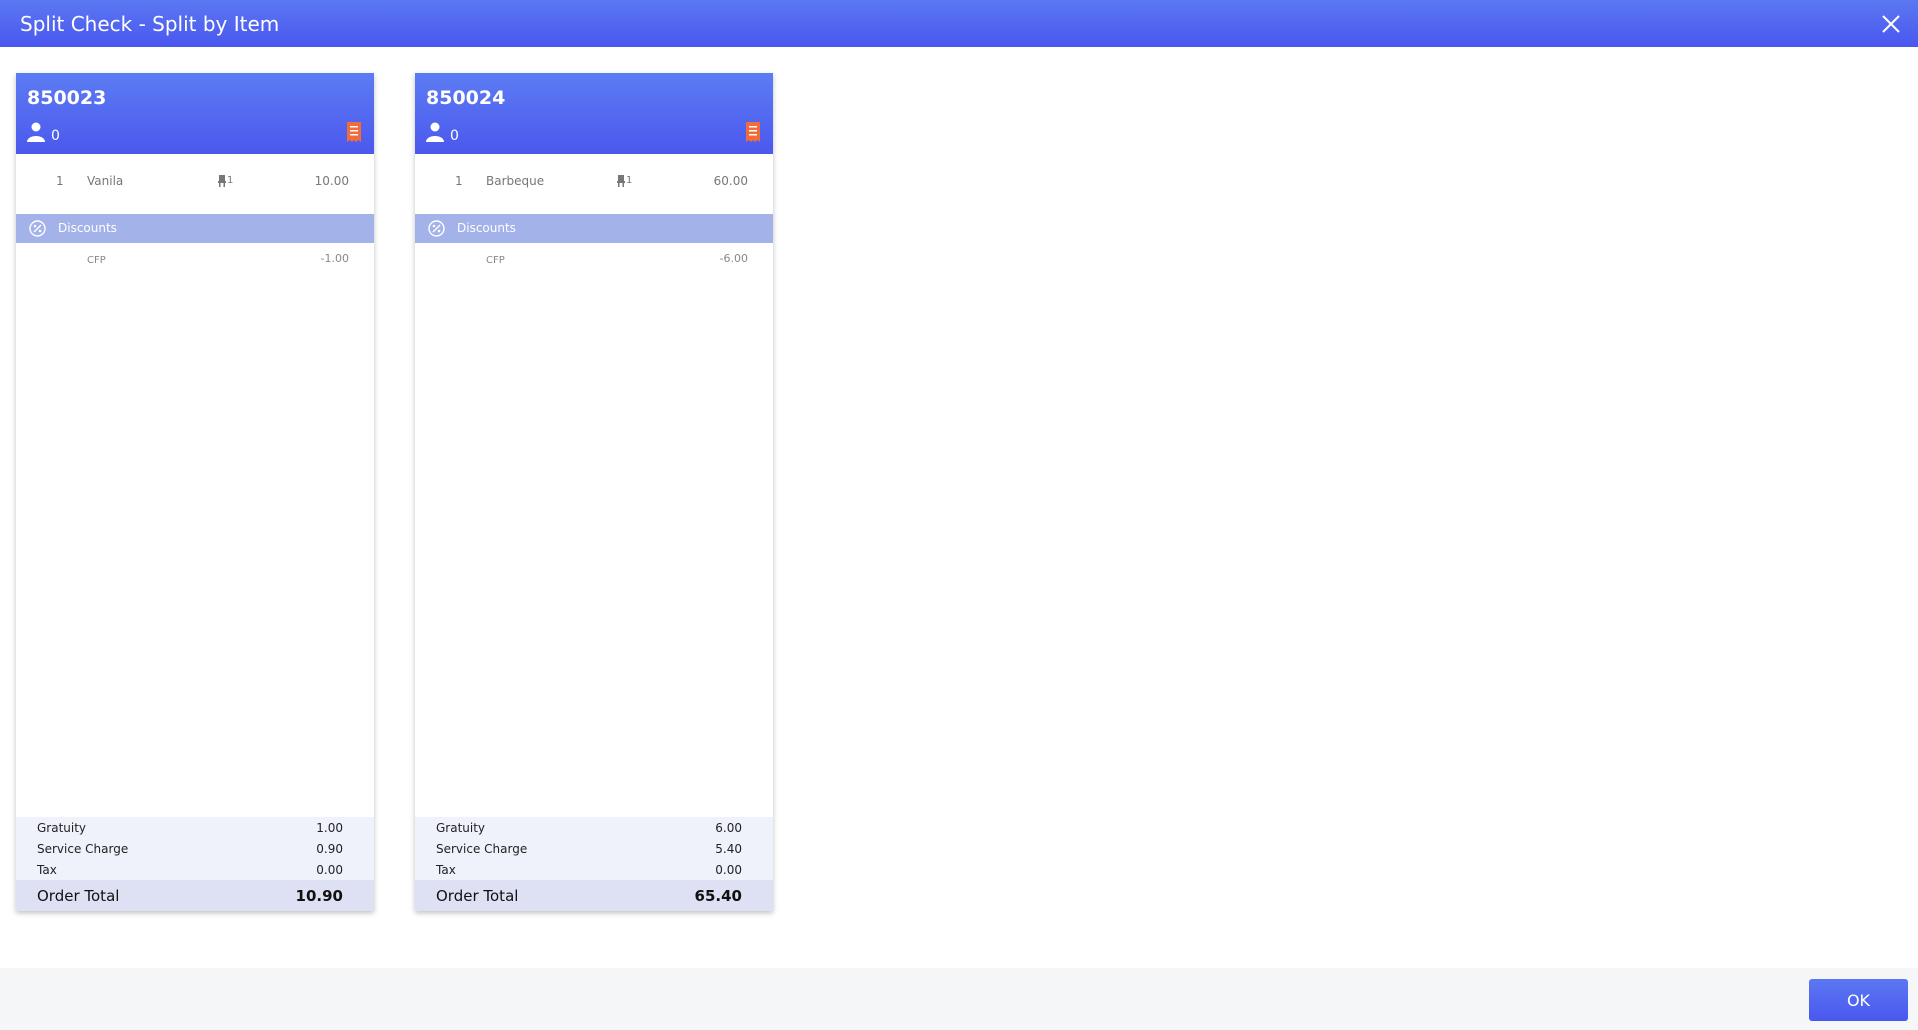  I want to click on order-total-value: 65.40, so click(718, 896).